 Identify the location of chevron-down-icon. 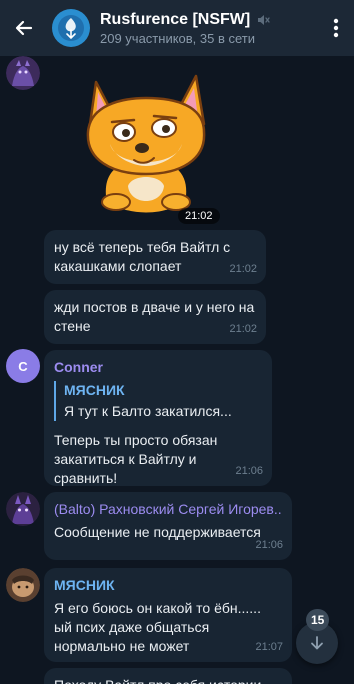
(317, 643).